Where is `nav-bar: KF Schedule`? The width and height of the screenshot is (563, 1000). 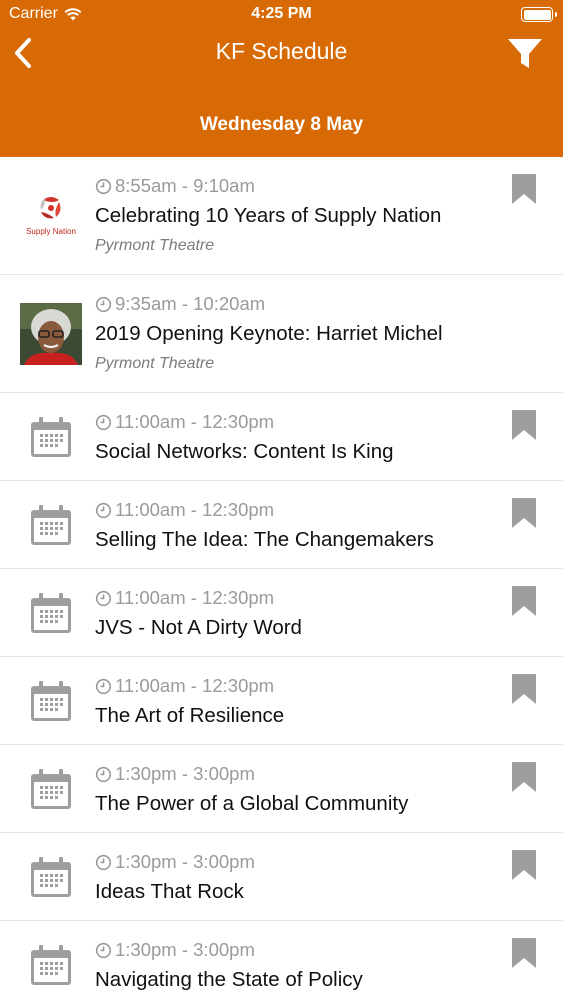 nav-bar: KF Schedule is located at coordinates (281, 53).